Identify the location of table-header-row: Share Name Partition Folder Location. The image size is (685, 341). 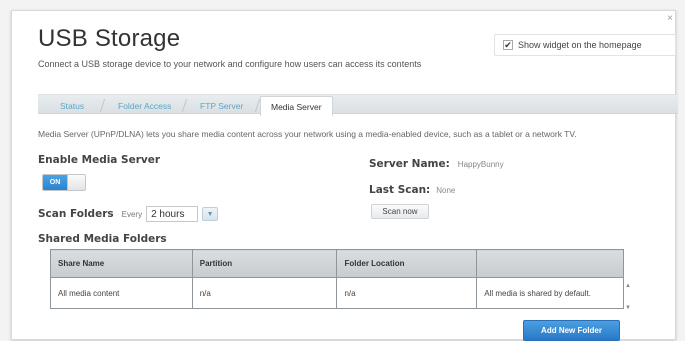
(337, 263).